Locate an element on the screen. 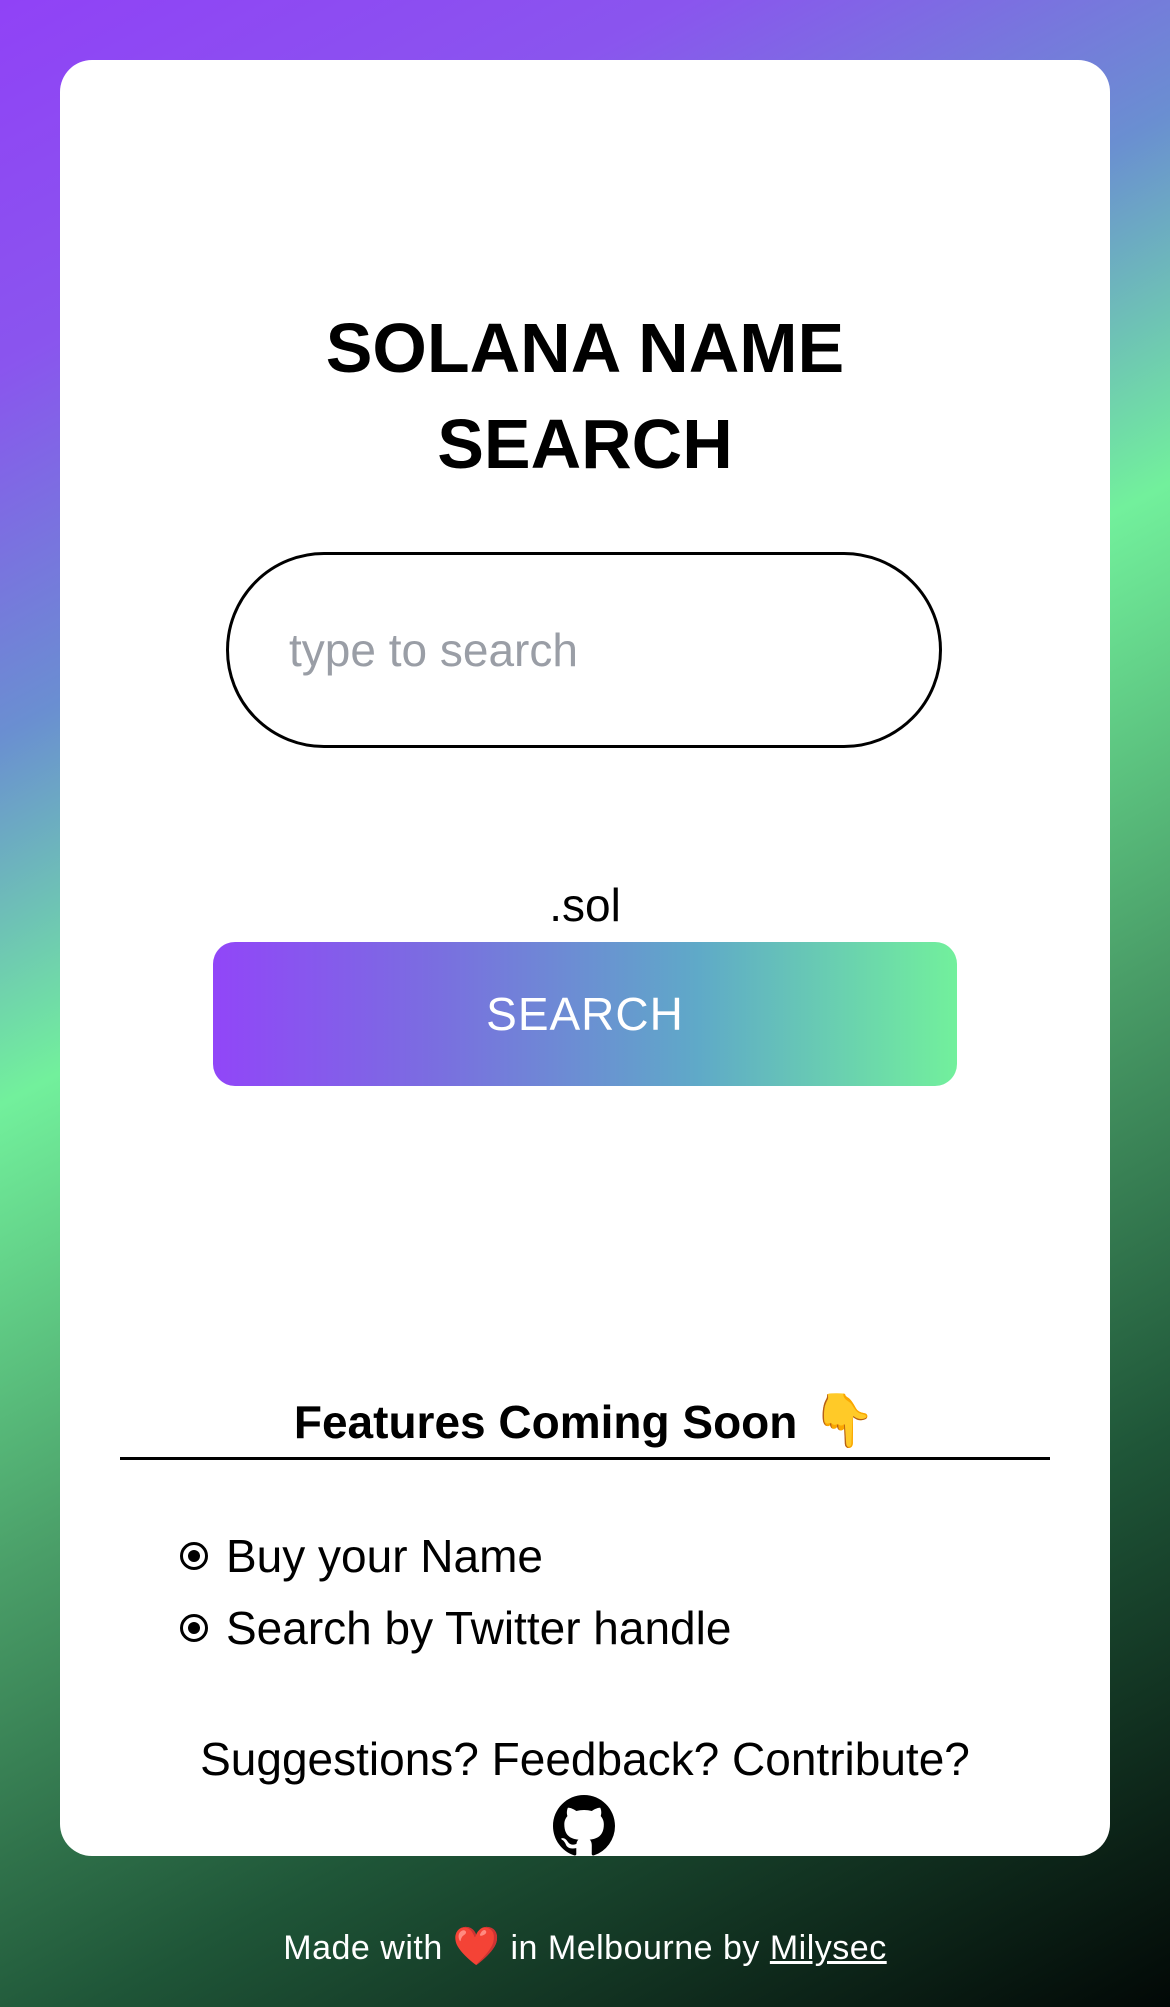 Image resolution: width=1170 pixels, height=2007 pixels. features-heading: Features Coming Soon 👇 is located at coordinates (585, 1422).